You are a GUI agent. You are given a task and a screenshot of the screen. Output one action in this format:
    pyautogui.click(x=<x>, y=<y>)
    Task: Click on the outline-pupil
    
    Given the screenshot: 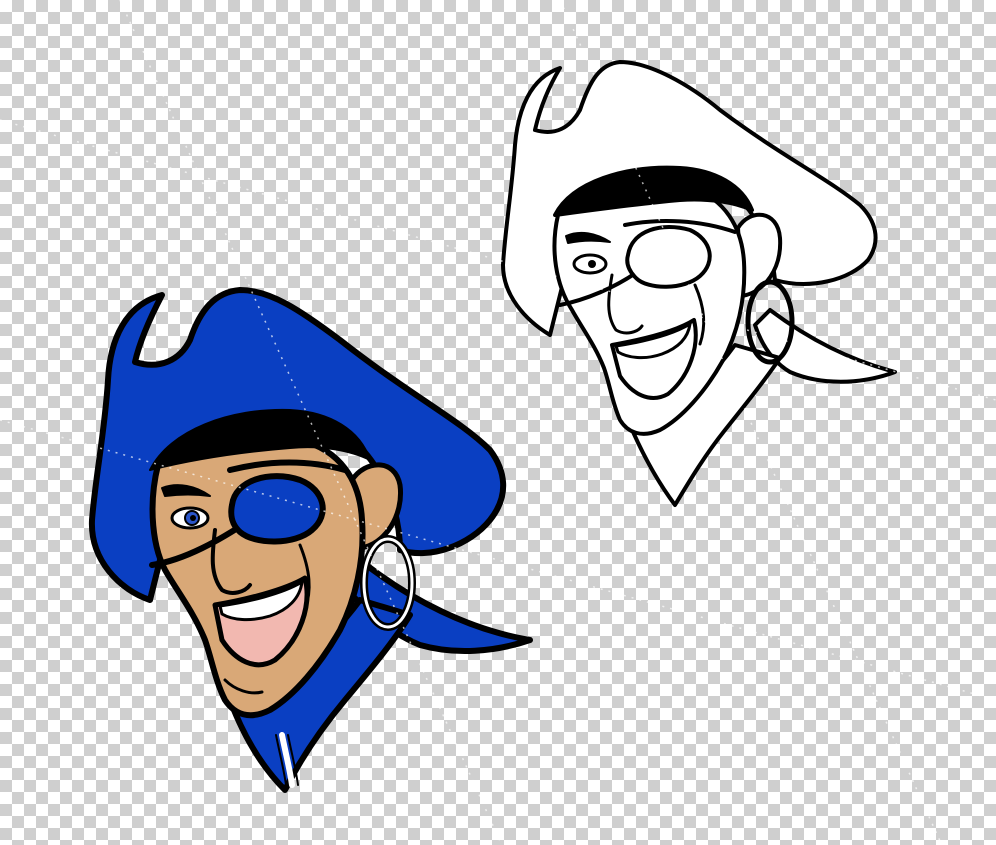 What is the action you would take?
    pyautogui.click(x=592, y=264)
    